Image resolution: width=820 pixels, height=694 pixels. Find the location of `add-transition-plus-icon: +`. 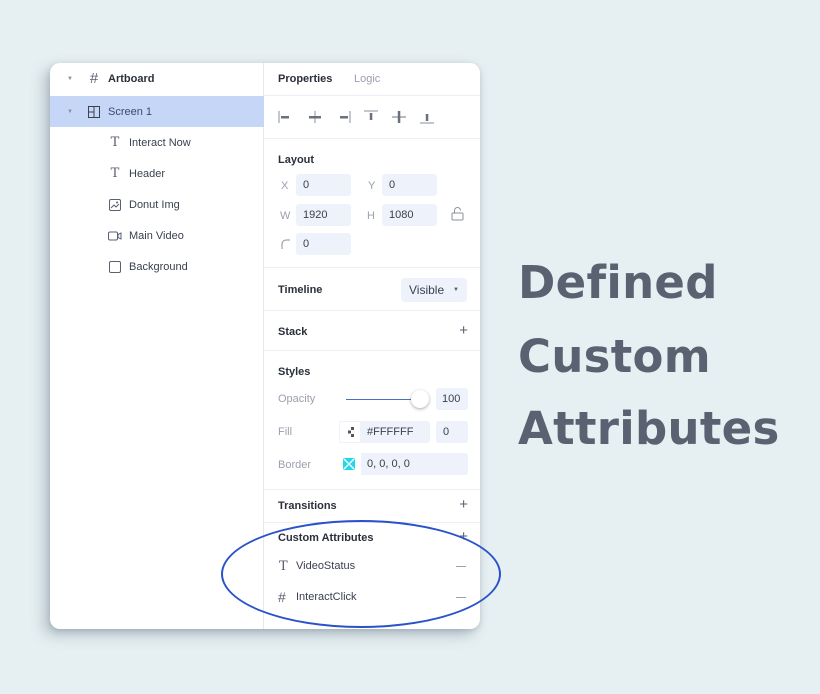

add-transition-plus-icon: + is located at coordinates (463, 504).